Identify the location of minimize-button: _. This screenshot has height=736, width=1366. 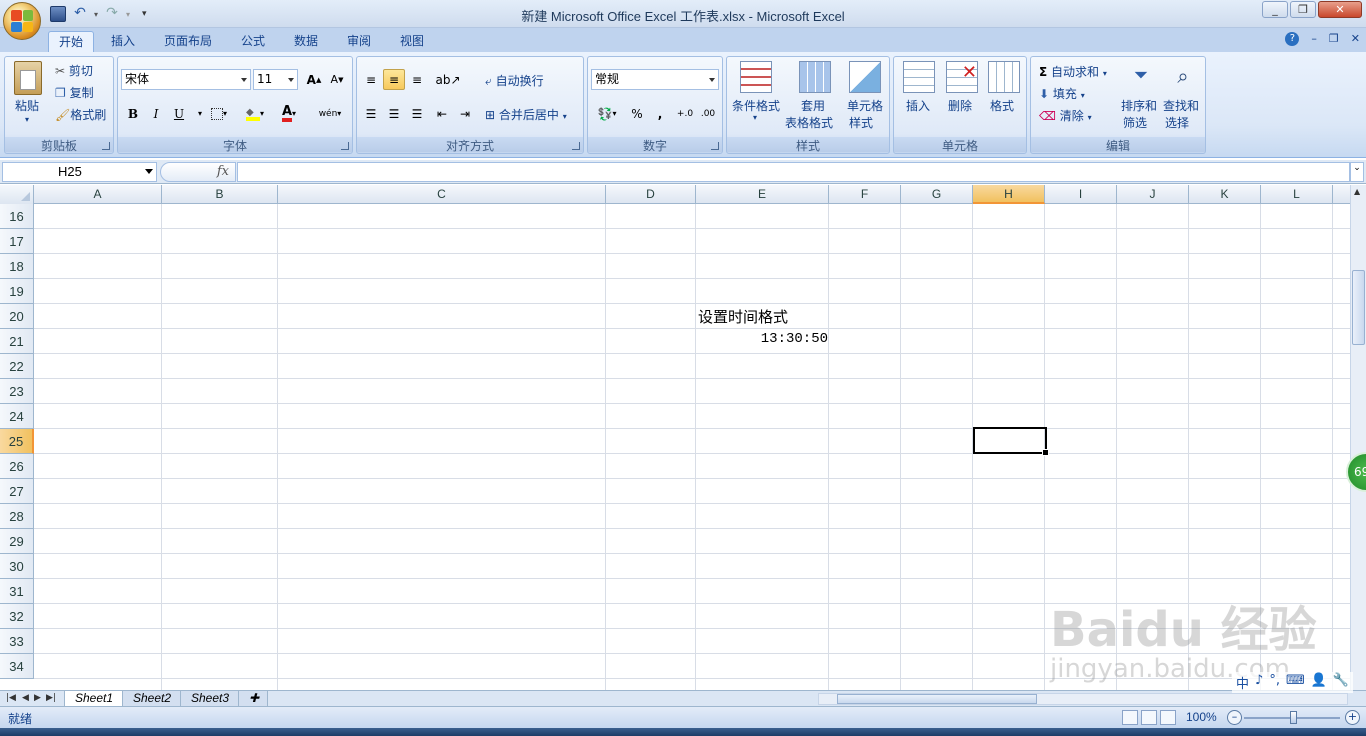
(1275, 9).